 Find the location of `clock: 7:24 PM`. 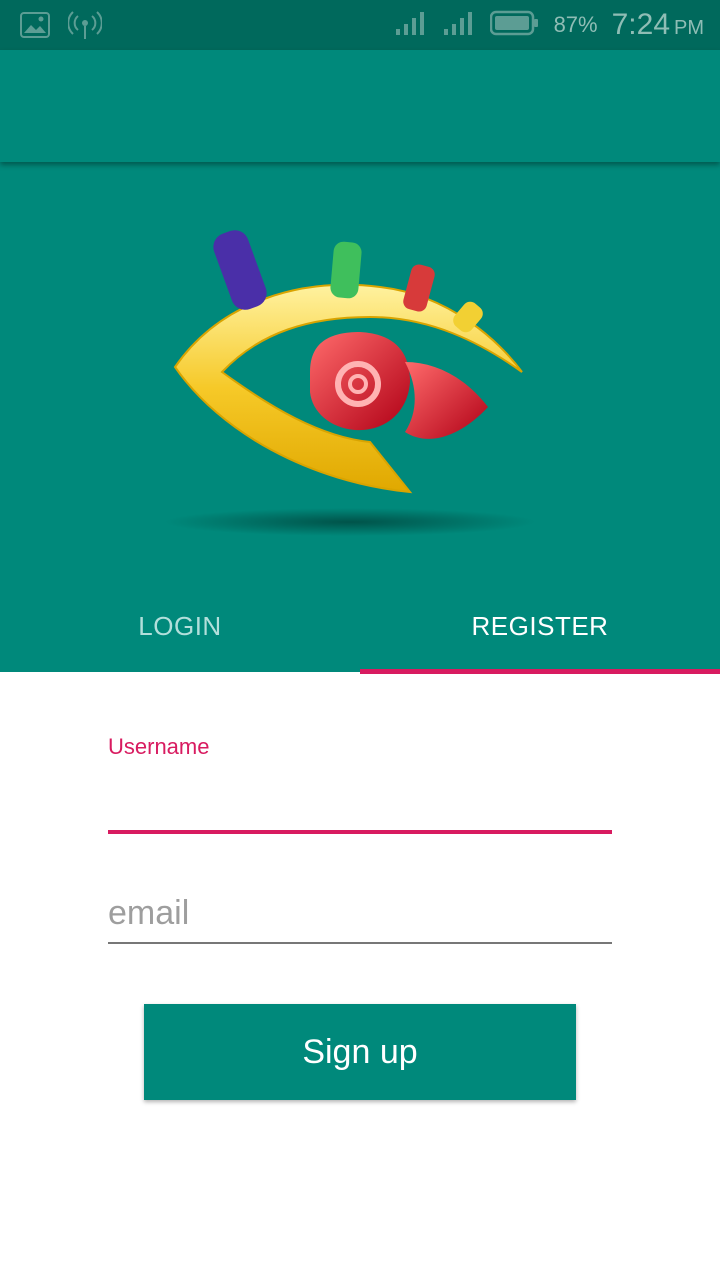

clock: 7:24 PM is located at coordinates (658, 25).